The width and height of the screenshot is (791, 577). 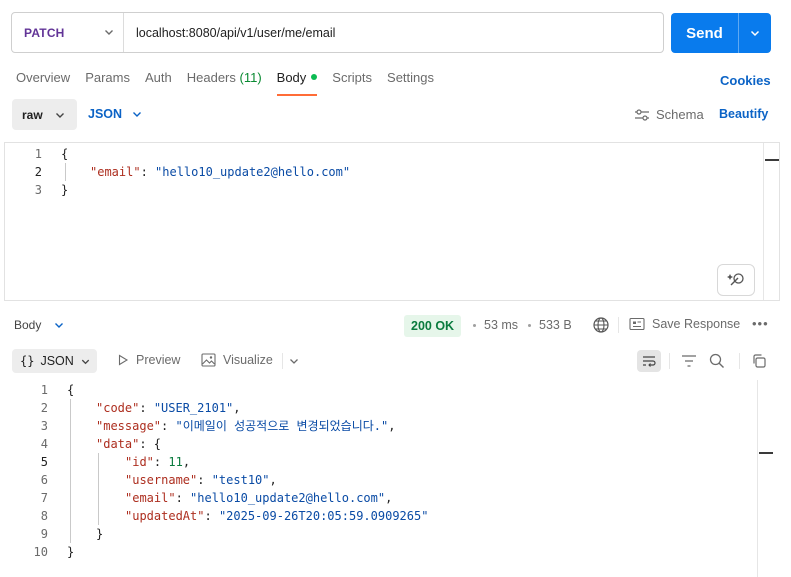 What do you see at coordinates (68, 32) in the screenshot?
I see `method-select: PATCH` at bounding box center [68, 32].